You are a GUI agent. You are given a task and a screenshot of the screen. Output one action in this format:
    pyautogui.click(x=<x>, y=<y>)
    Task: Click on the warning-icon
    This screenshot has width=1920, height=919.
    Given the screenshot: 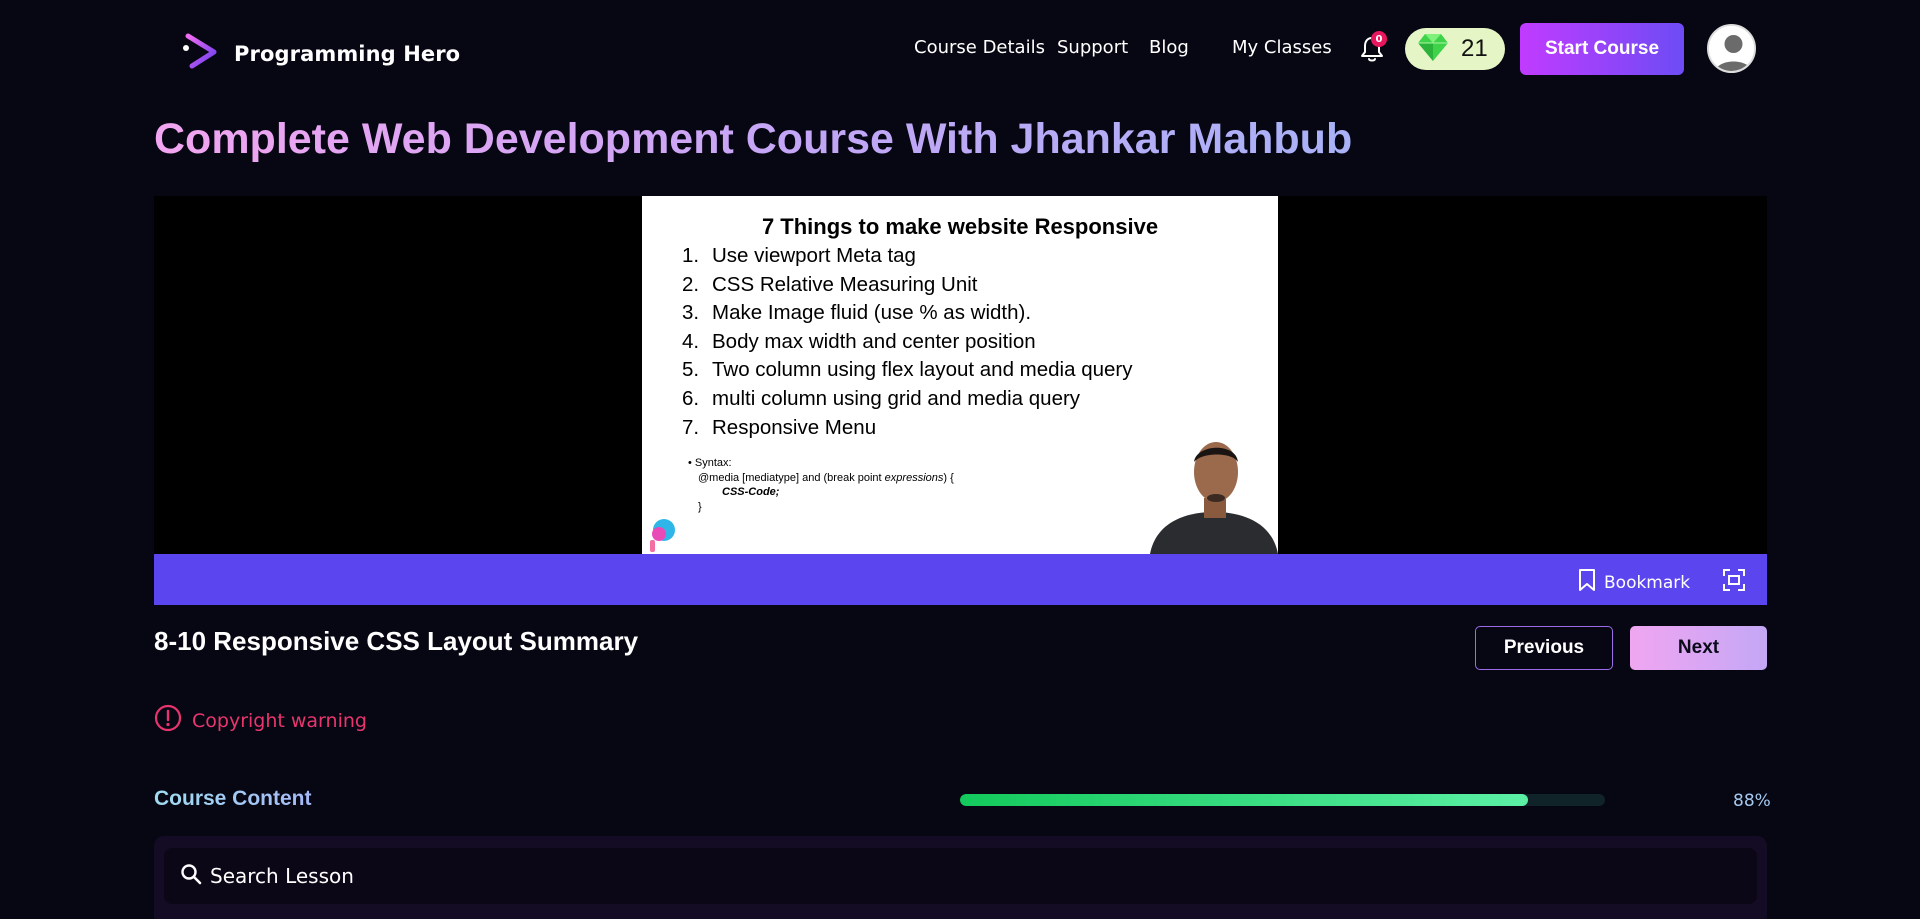 What is the action you would take?
    pyautogui.click(x=168, y=720)
    